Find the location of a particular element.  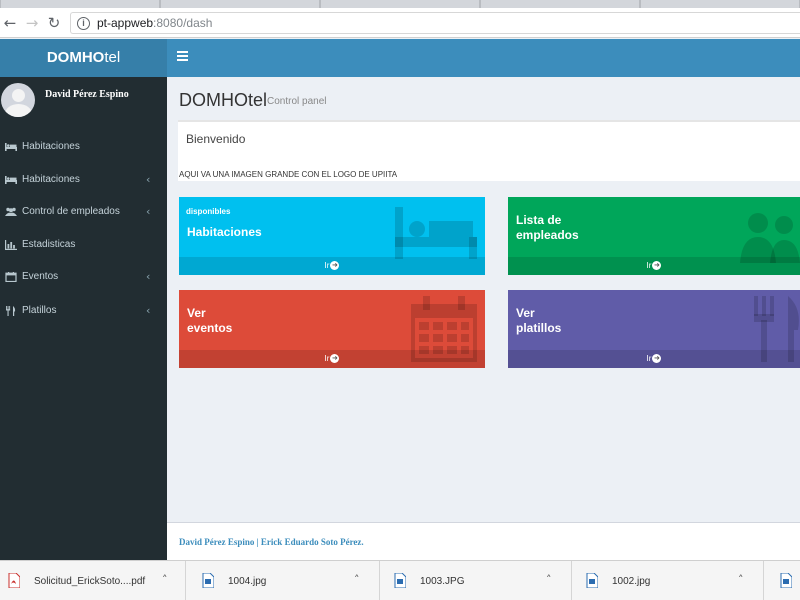

reload-icon: ↻ is located at coordinates (54, 23).